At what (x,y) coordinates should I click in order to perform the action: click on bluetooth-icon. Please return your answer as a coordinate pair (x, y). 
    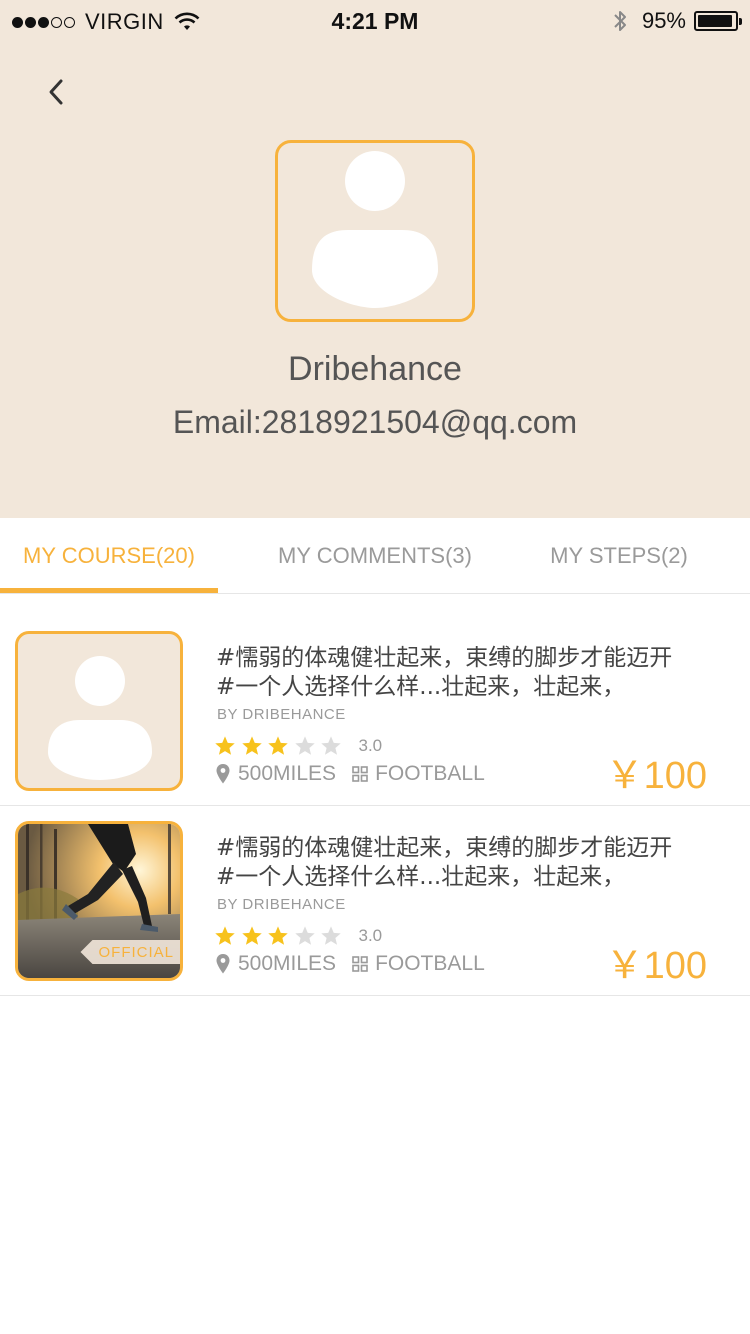
    Looking at the image, I should click on (620, 21).